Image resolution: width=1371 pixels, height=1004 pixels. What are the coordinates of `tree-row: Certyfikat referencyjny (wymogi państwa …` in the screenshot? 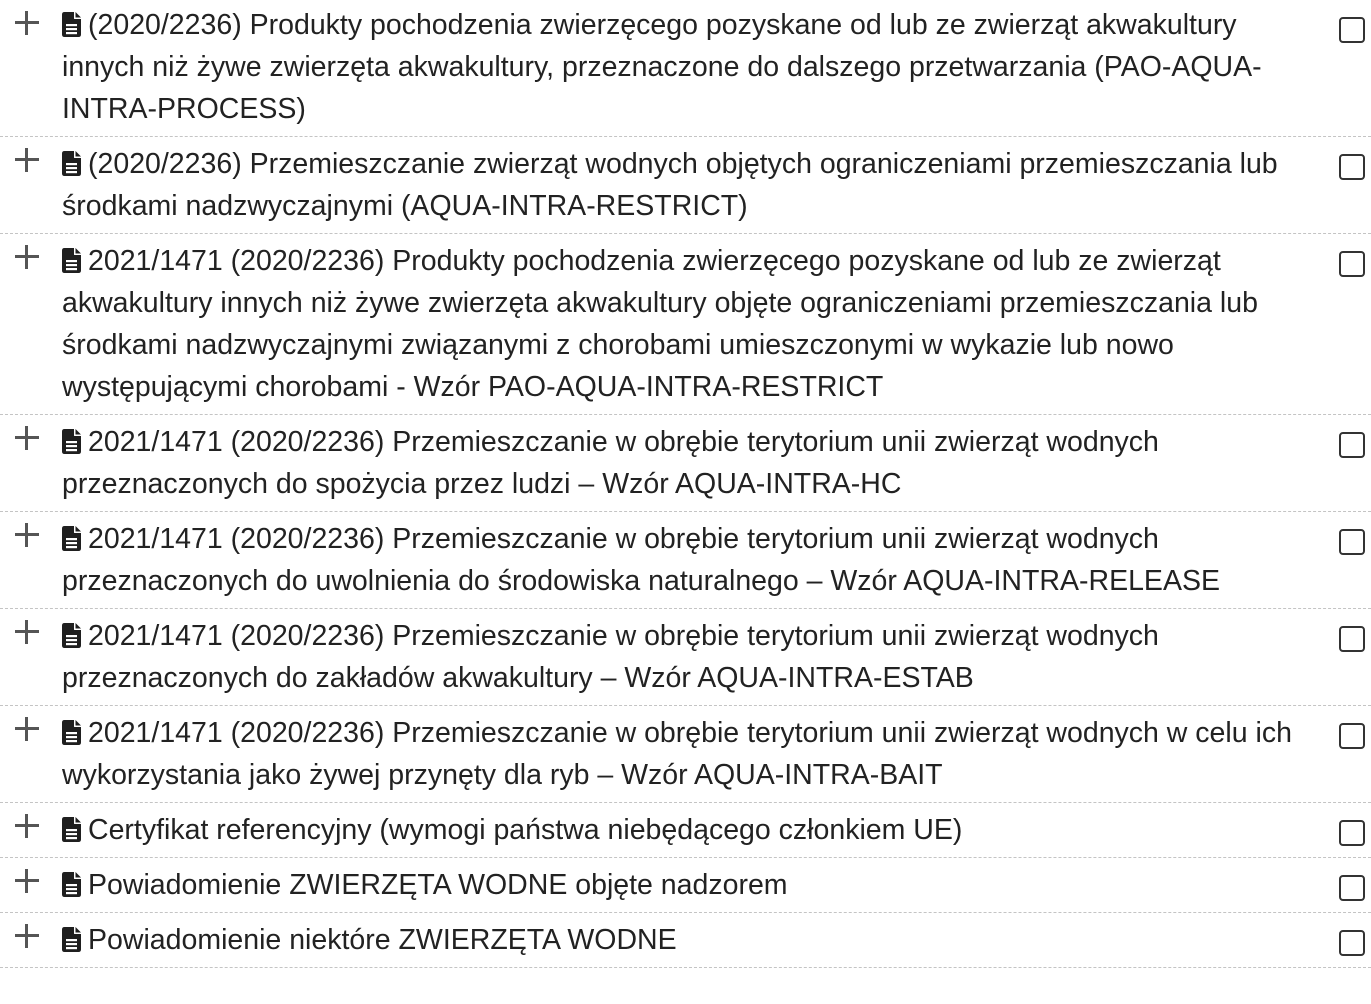 It's located at (685, 830).